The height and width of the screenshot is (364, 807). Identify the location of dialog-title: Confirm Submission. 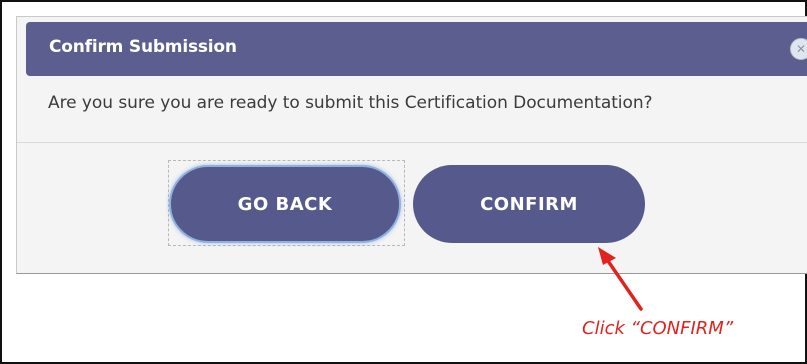
(143, 47).